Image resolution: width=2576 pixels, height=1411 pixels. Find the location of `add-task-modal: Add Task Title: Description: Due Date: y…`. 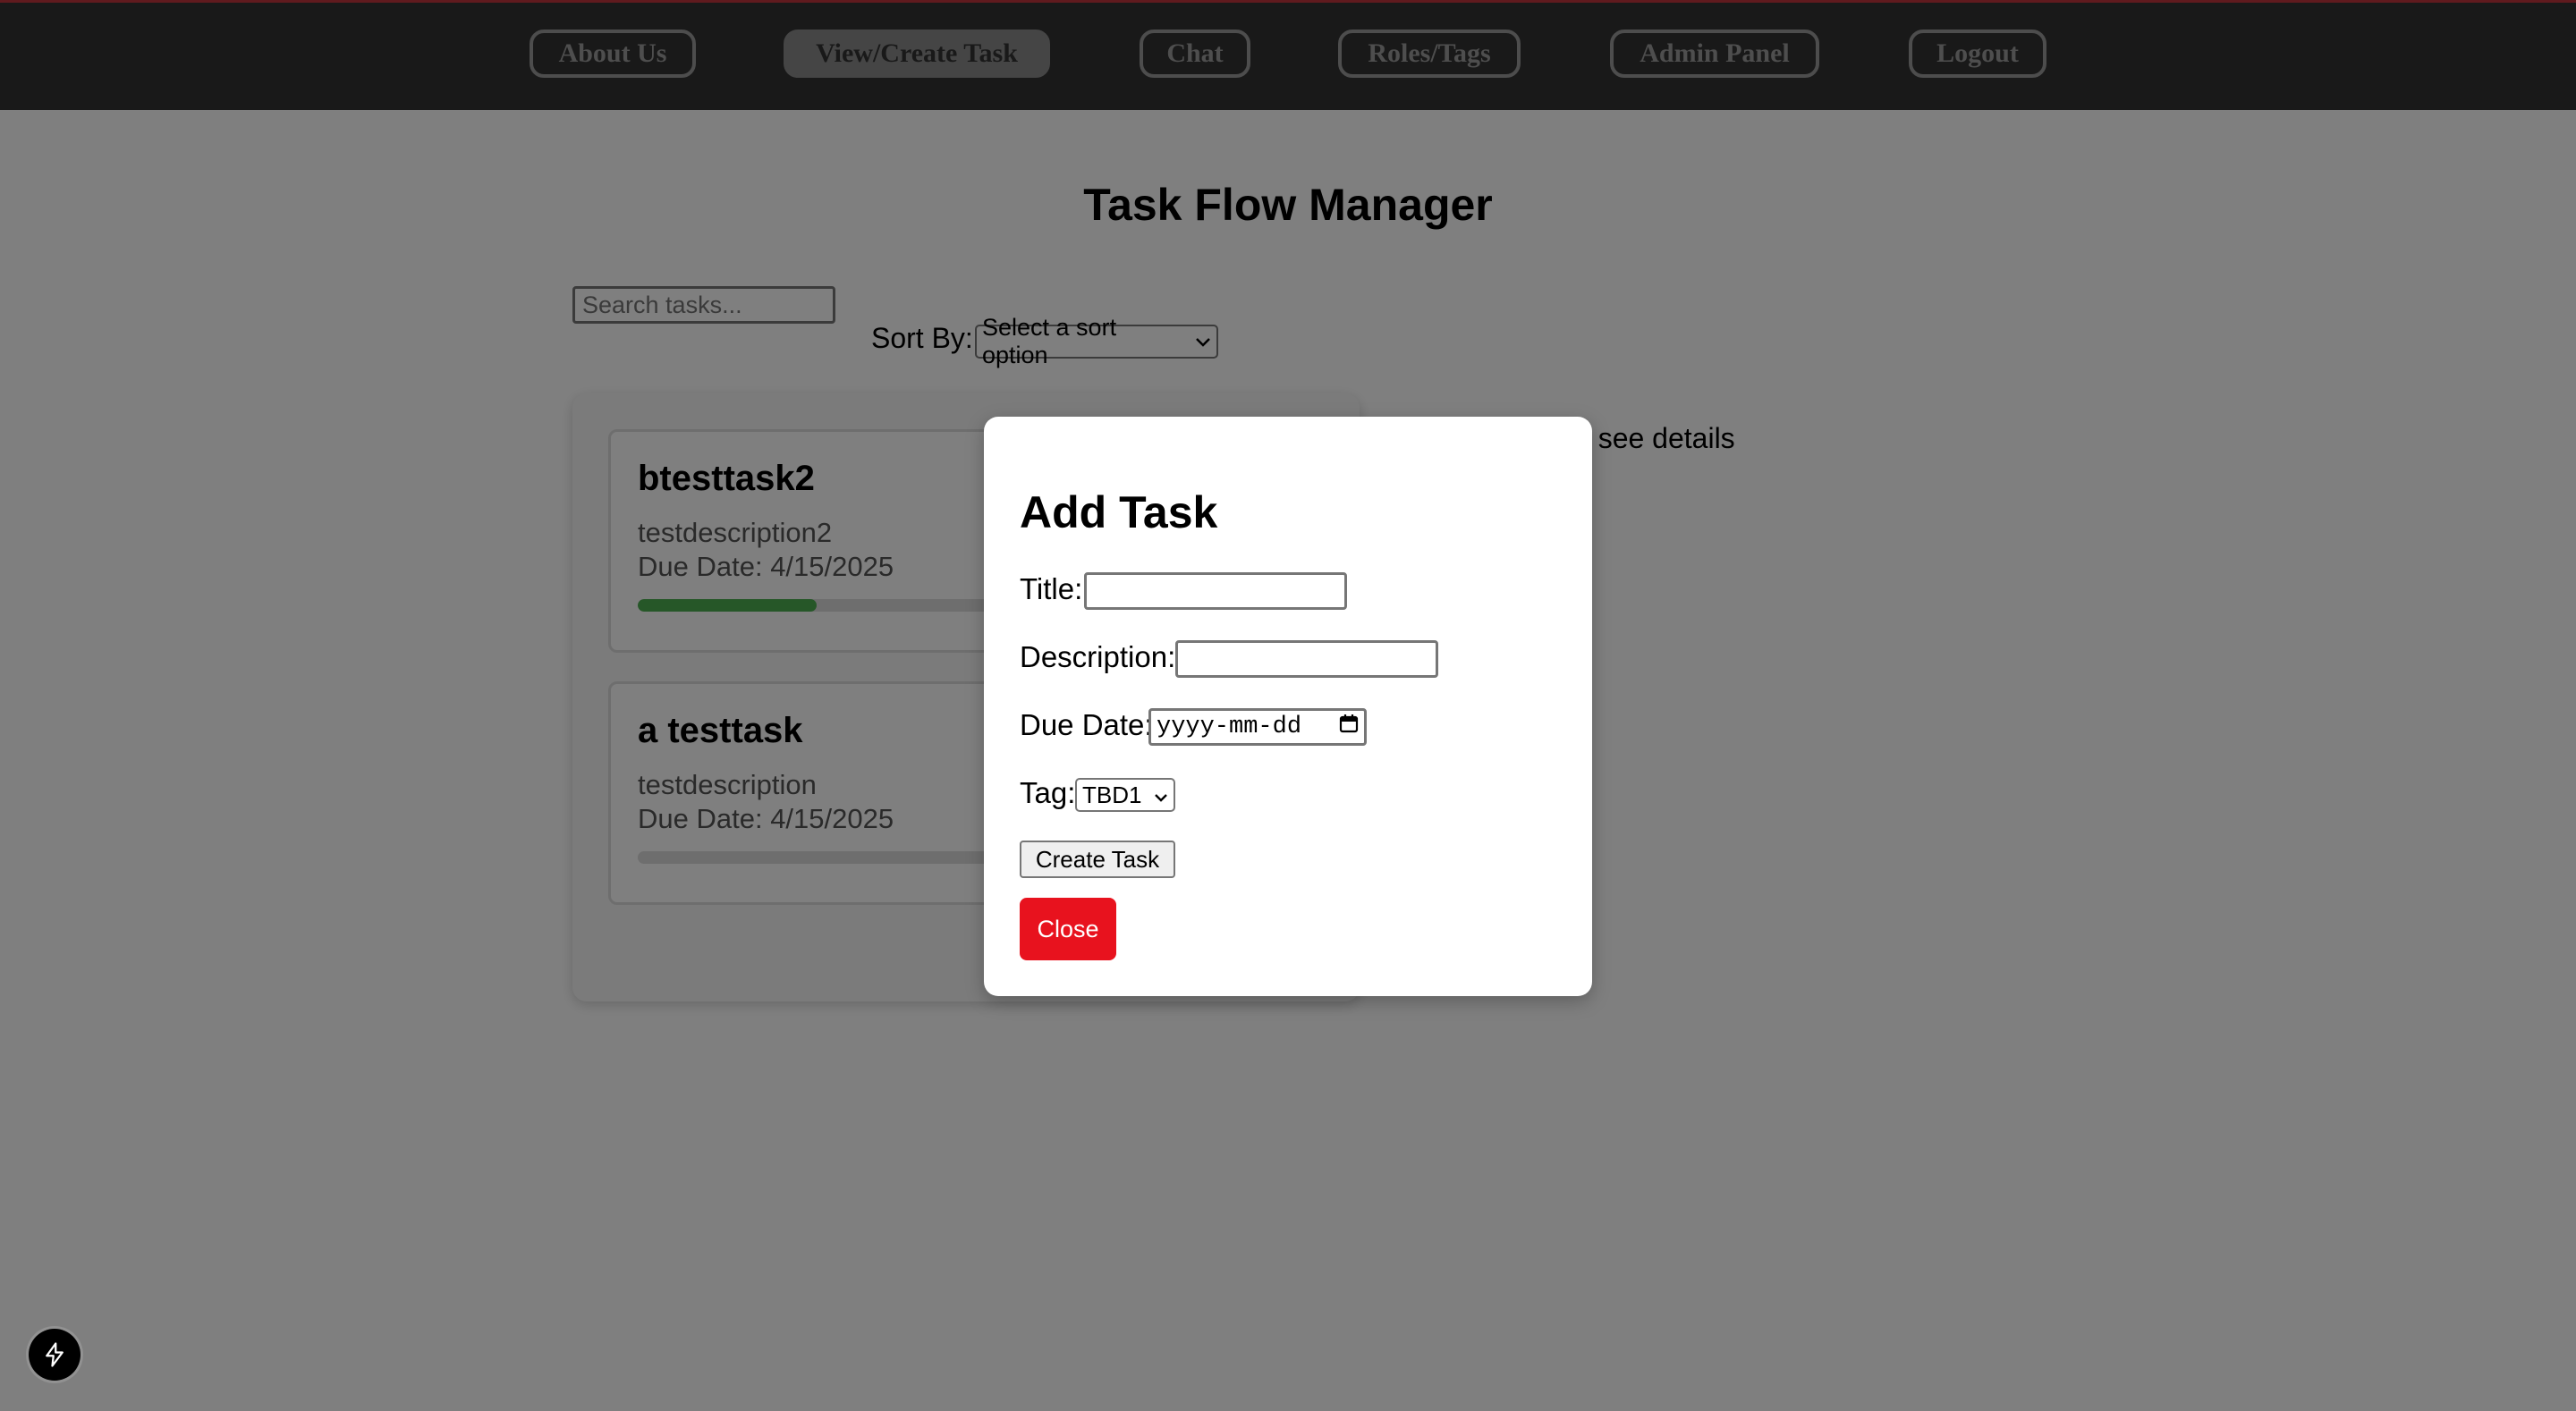

add-task-modal: Add Task Title: Description: Due Date: y… is located at coordinates (1288, 706).